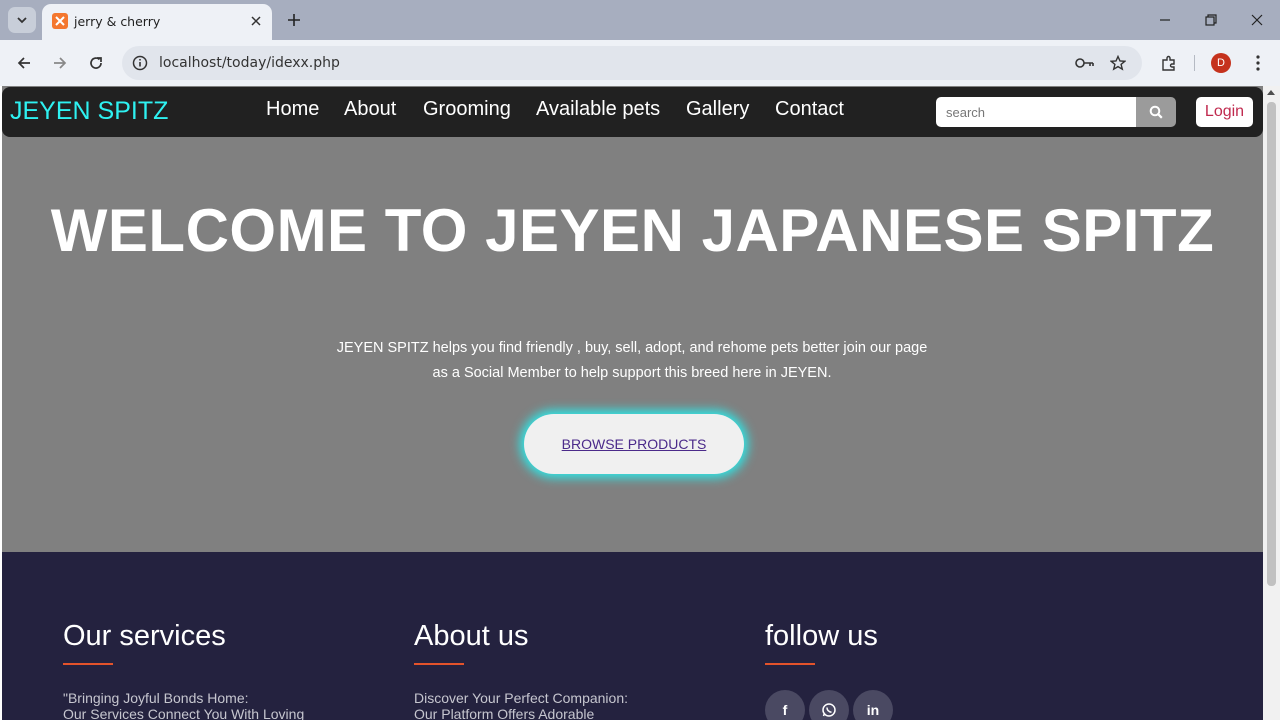  What do you see at coordinates (370, 109) in the screenshot?
I see `nav-link-about: About` at bounding box center [370, 109].